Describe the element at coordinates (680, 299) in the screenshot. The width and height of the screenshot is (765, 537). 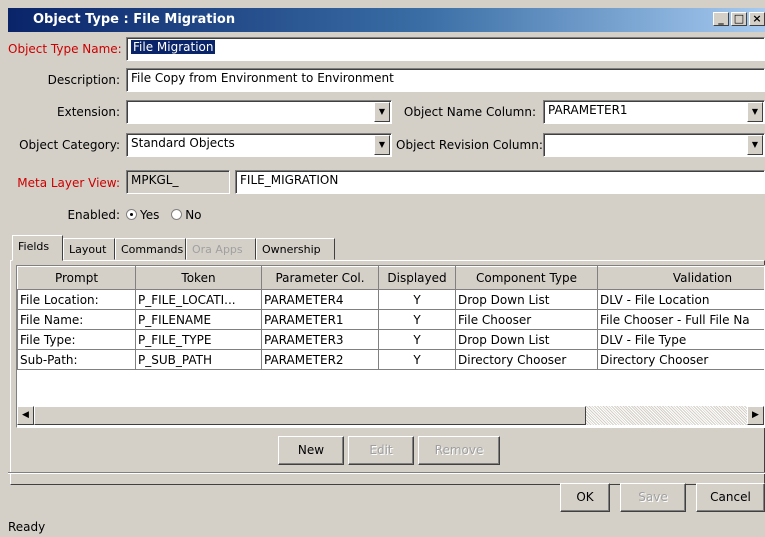
I see `table-cell: DLV - File Location` at that location.